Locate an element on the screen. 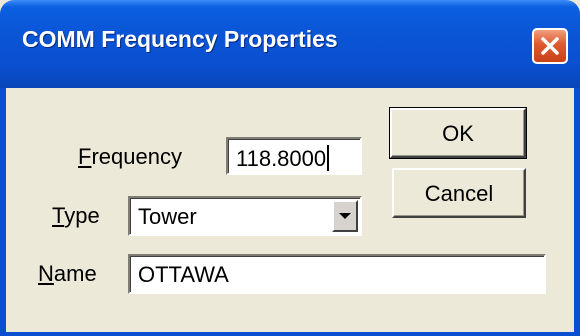  ok-button: OK is located at coordinates (458, 133).